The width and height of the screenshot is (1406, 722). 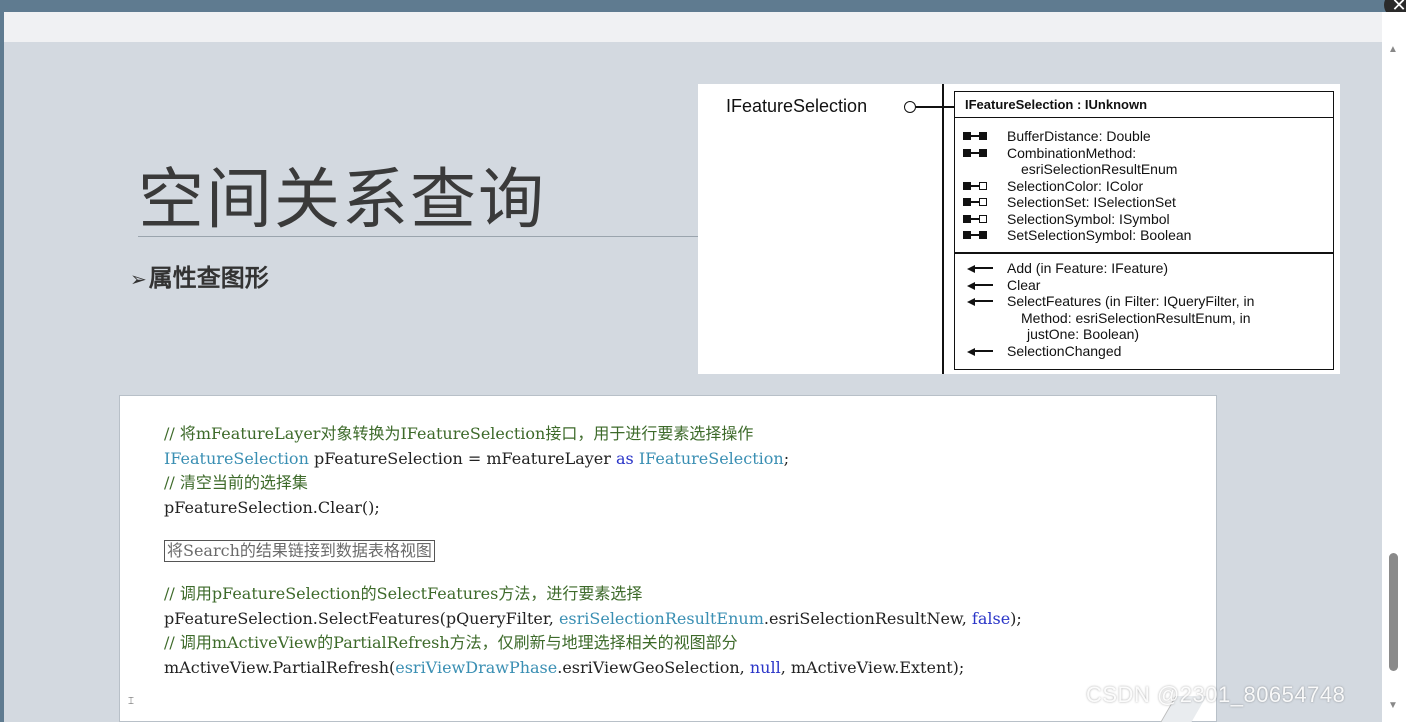 I want to click on uml-property-text: SetSelectionSymbol: Boolean, so click(x=1099, y=235).